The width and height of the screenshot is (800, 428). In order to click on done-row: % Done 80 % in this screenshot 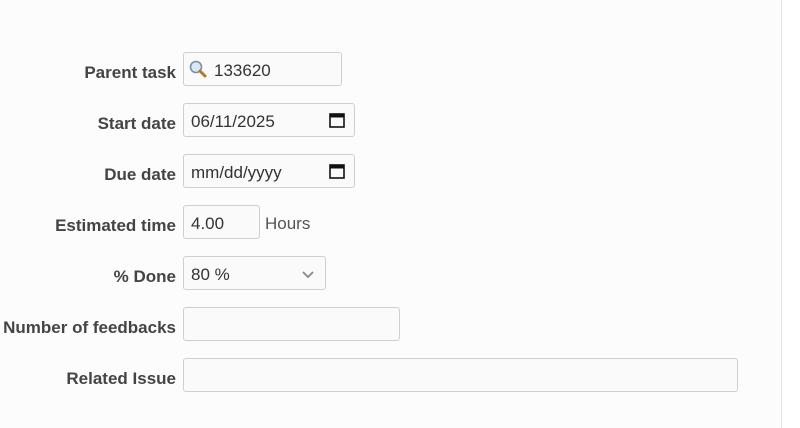, I will do `click(400, 274)`.